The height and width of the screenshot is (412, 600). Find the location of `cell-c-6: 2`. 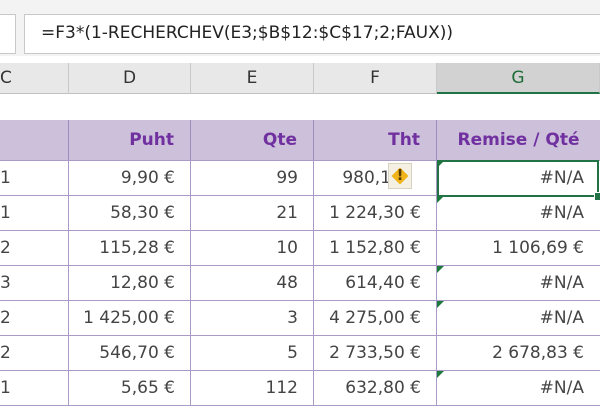

cell-c-6: 2 is located at coordinates (5, 353).